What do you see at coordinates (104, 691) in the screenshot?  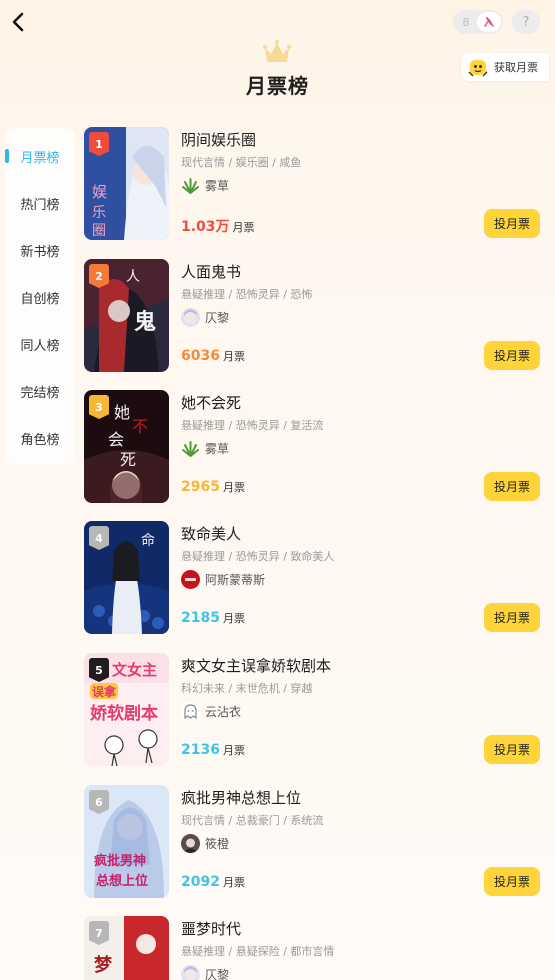 I see `svg-text: 误拿` at bounding box center [104, 691].